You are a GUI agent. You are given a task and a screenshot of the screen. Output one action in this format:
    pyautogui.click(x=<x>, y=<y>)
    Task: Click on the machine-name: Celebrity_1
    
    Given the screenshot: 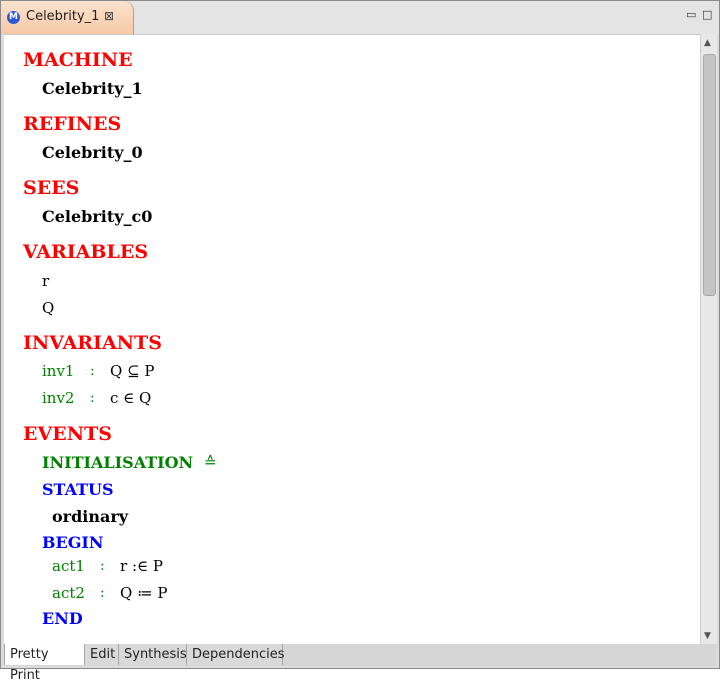 What is the action you would take?
    pyautogui.click(x=92, y=88)
    